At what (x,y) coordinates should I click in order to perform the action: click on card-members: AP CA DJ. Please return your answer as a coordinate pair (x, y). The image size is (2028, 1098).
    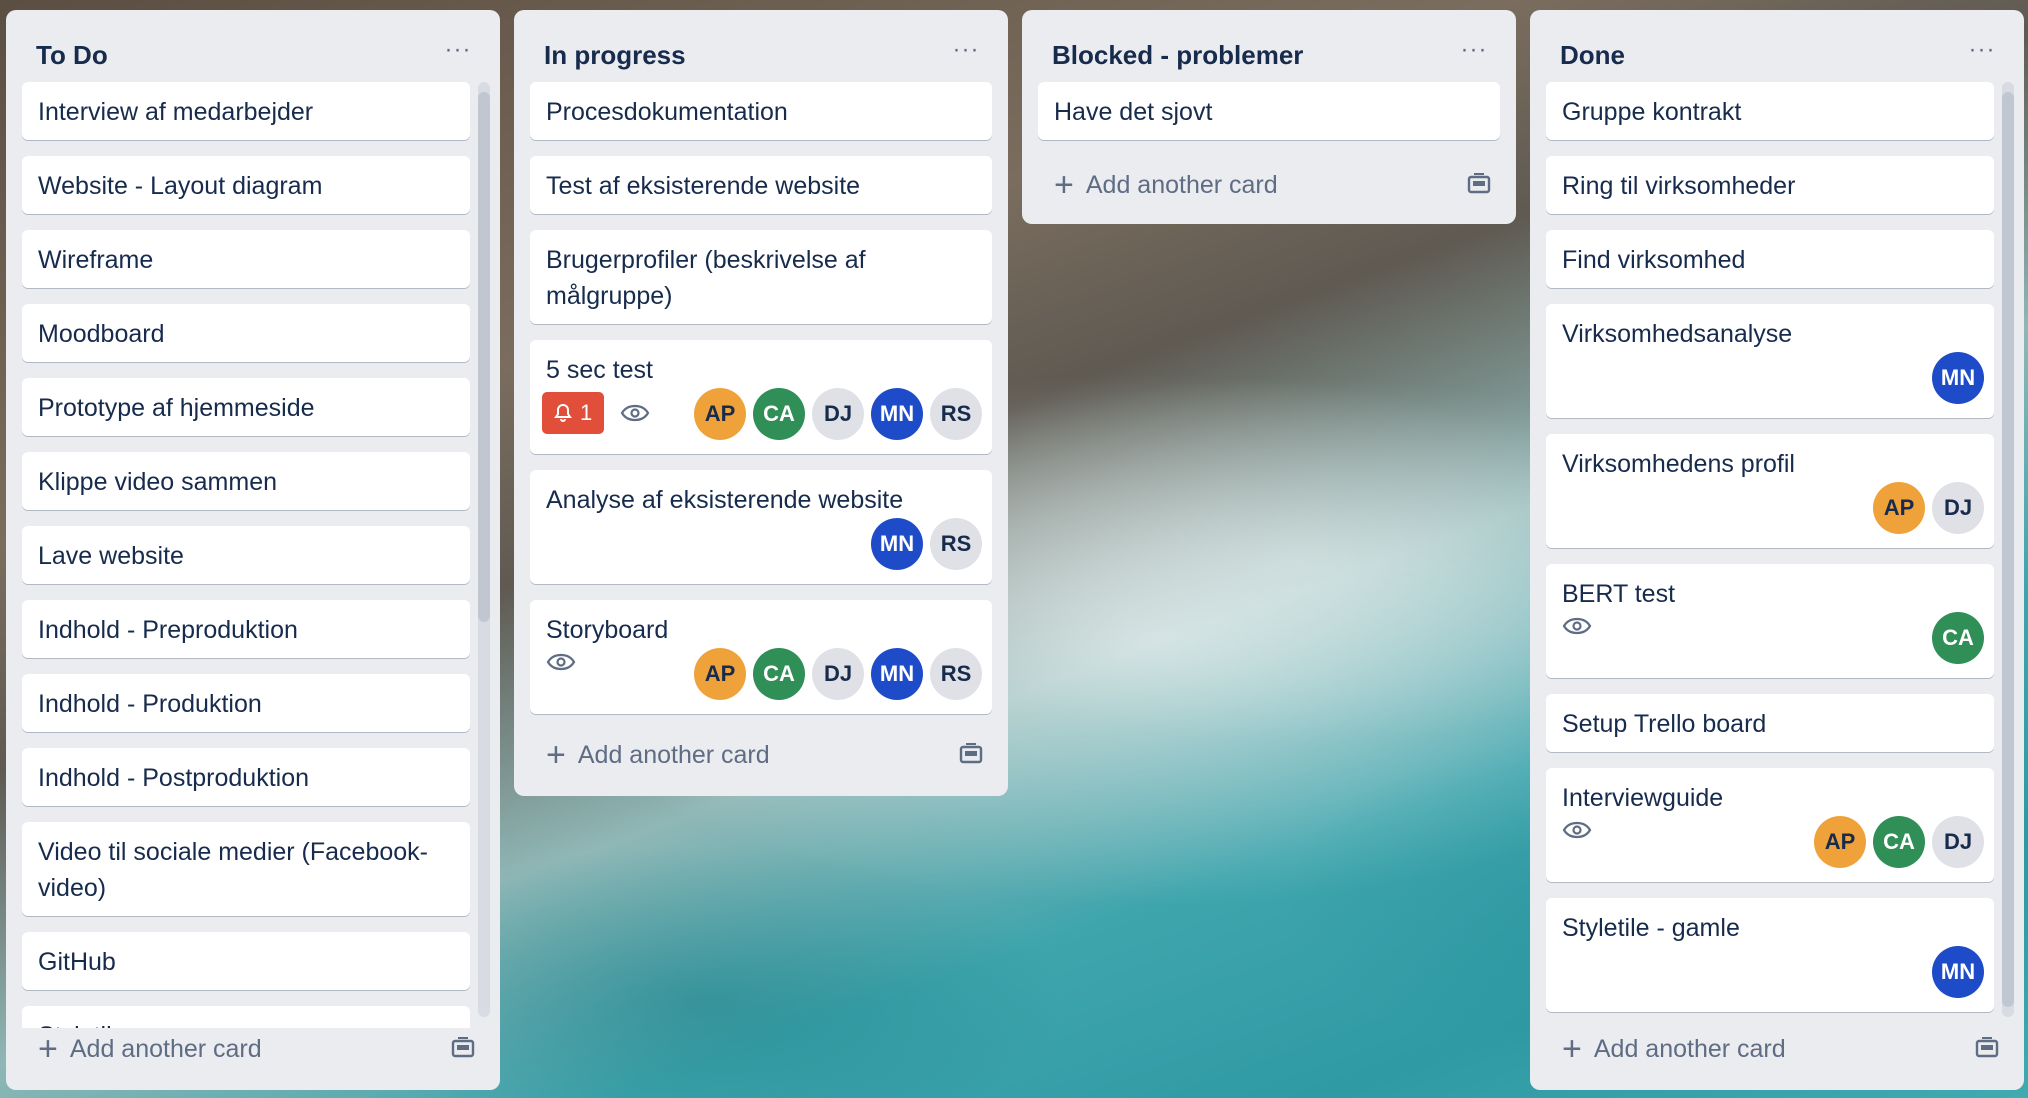
    Looking at the image, I should click on (1899, 842).